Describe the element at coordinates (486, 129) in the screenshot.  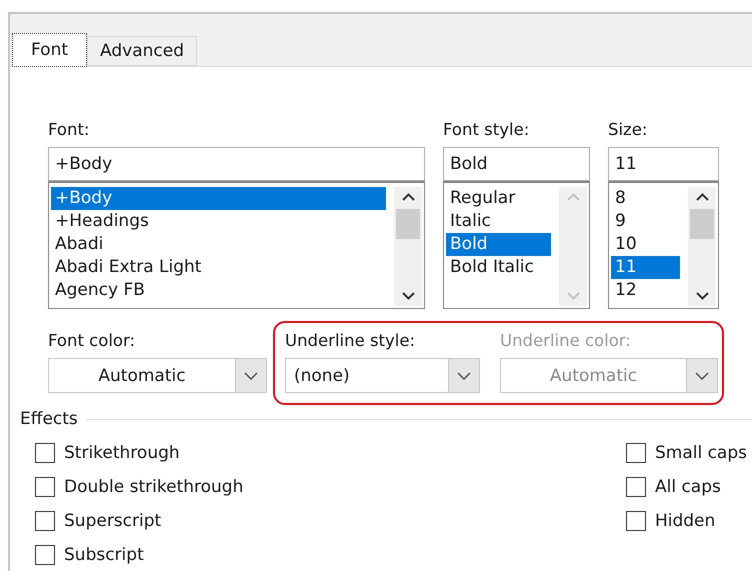
I see `field-label: Font style:` at that location.